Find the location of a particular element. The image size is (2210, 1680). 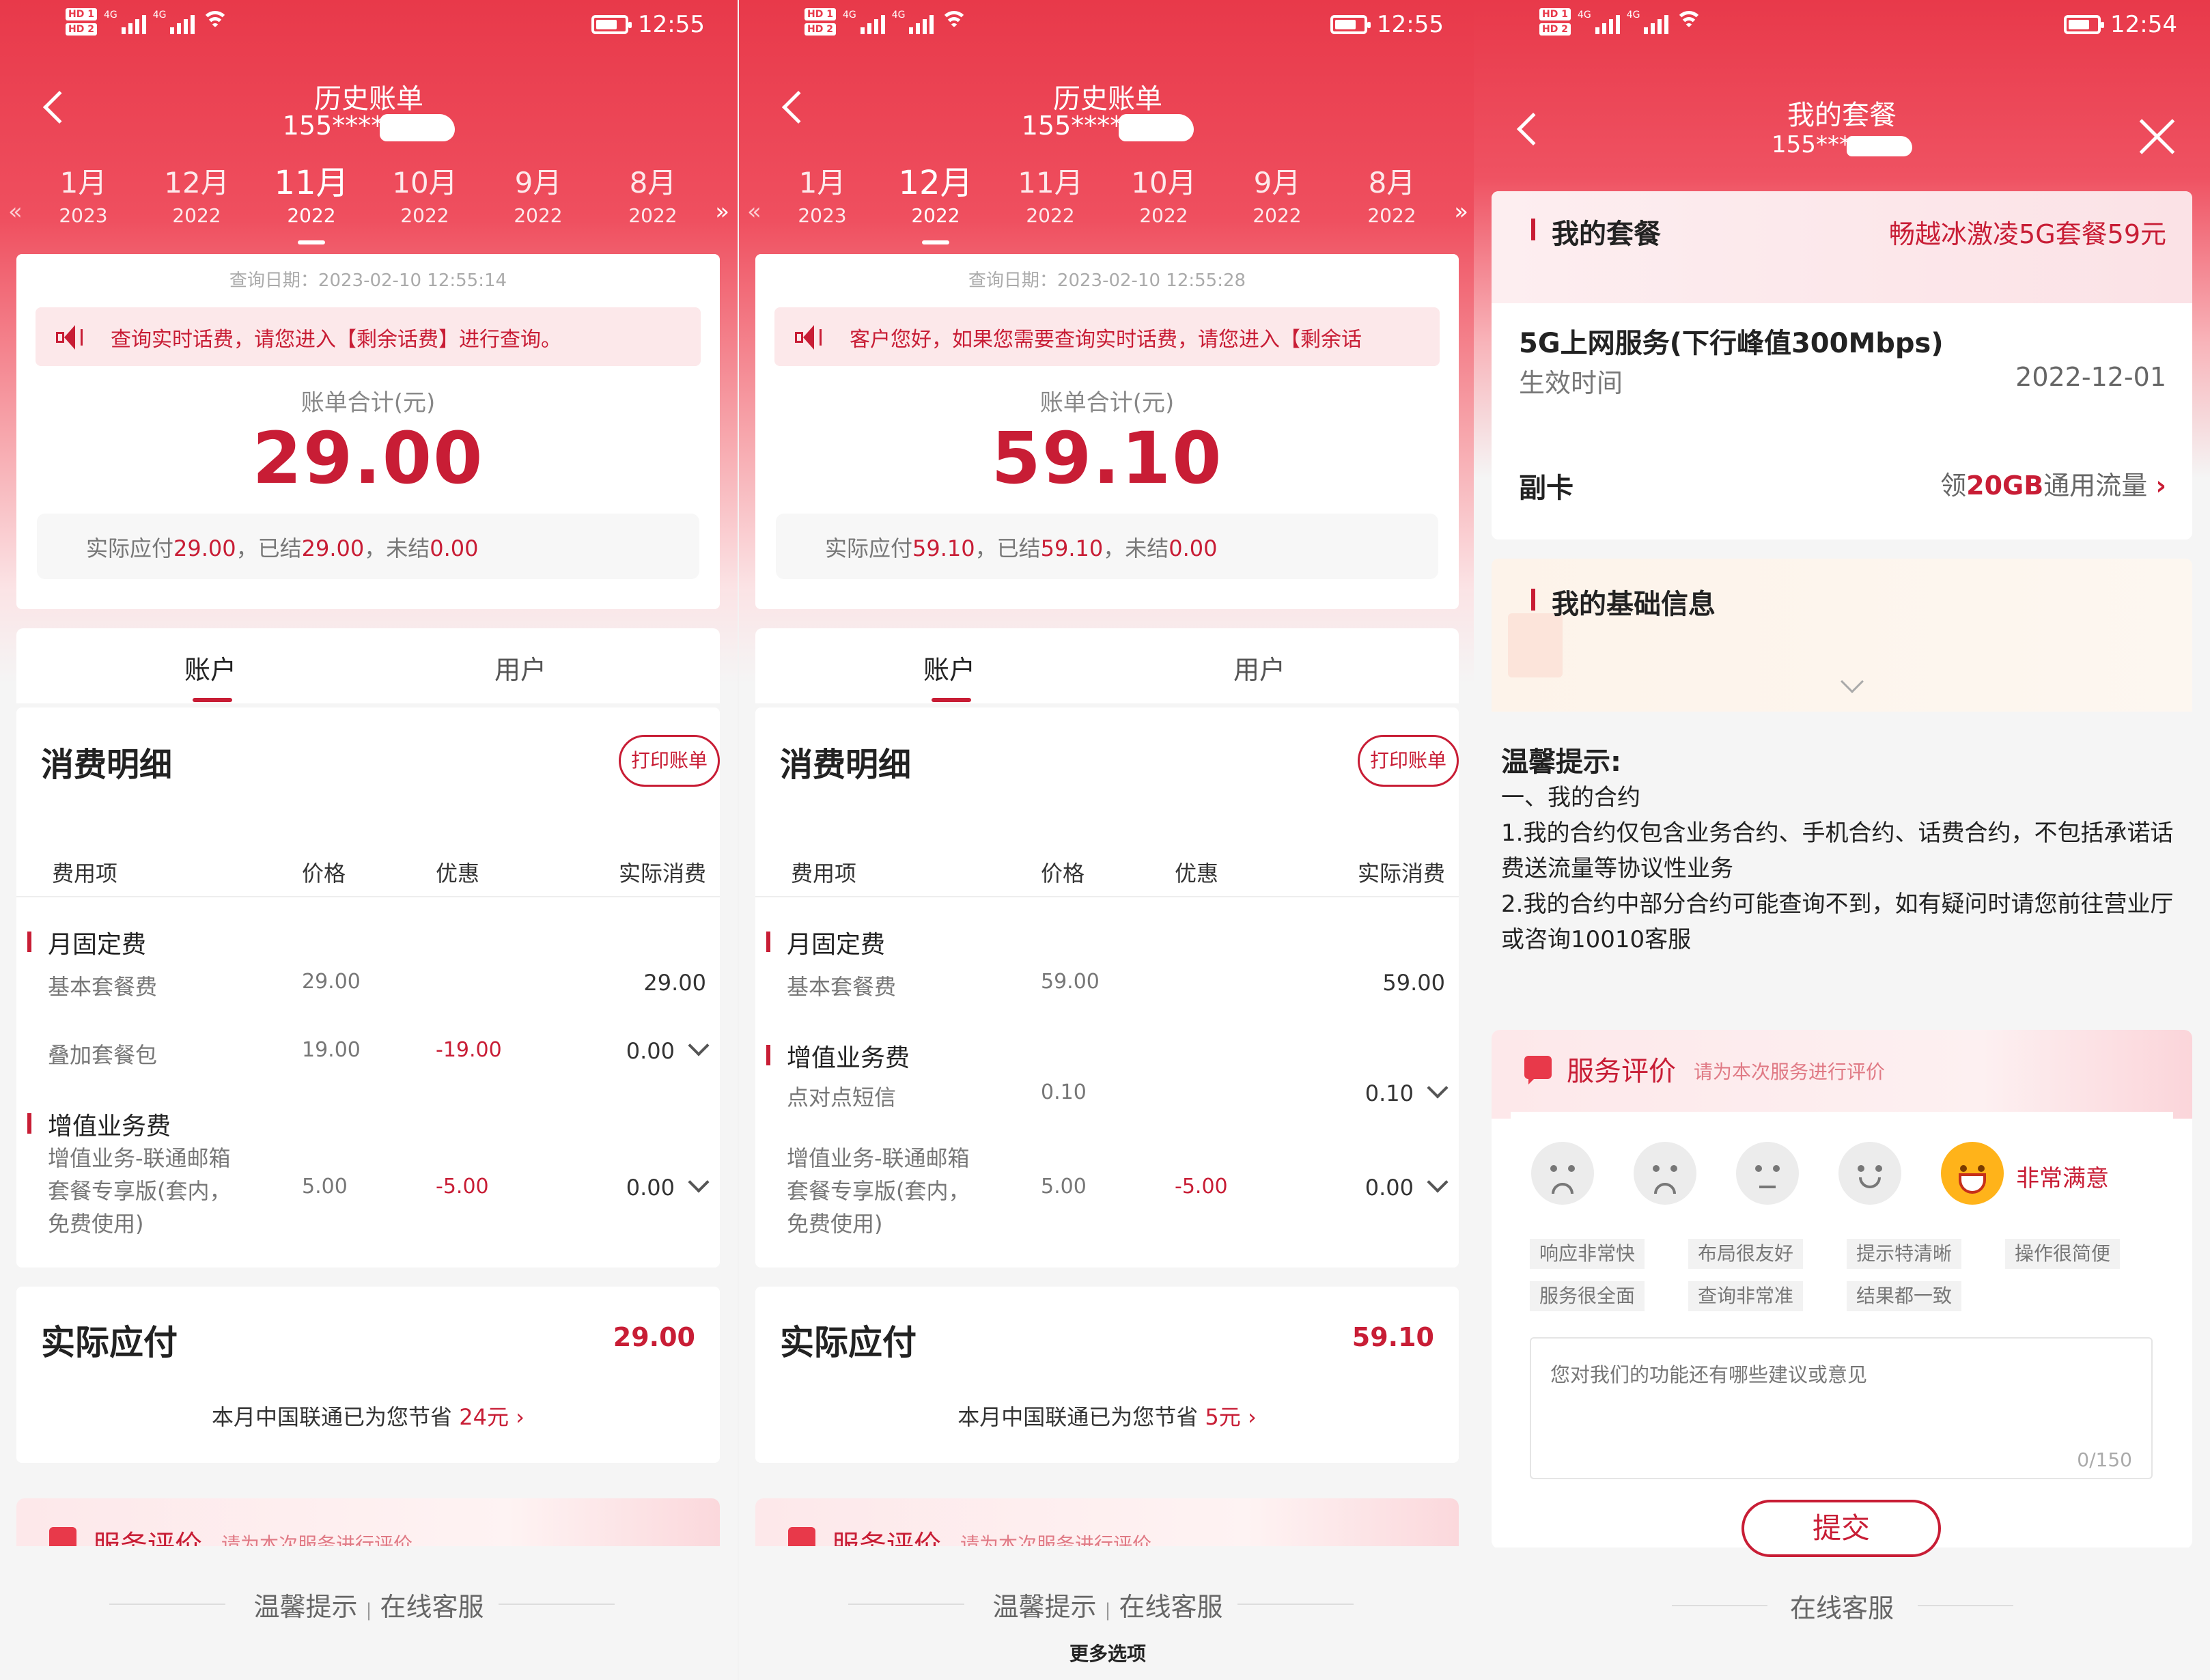

satisfied-face-icon is located at coordinates (1869, 1173).